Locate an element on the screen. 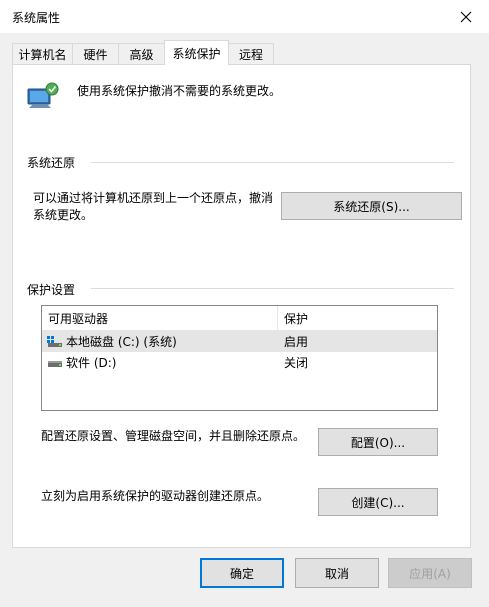 This screenshot has width=489, height=607. create-description: 立刻为启用系统保护的驱动器创建还原点。 is located at coordinates (155, 496).